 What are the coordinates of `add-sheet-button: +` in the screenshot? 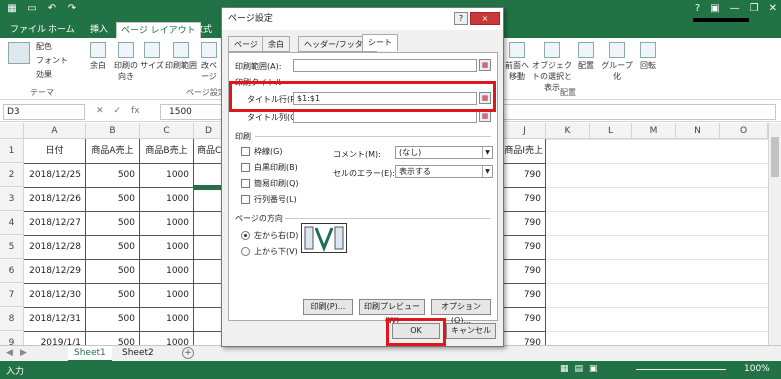 It's located at (188, 353).